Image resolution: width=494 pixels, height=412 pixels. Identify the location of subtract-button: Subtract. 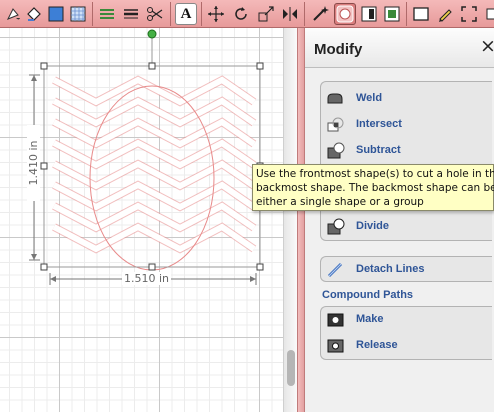
(407, 151).